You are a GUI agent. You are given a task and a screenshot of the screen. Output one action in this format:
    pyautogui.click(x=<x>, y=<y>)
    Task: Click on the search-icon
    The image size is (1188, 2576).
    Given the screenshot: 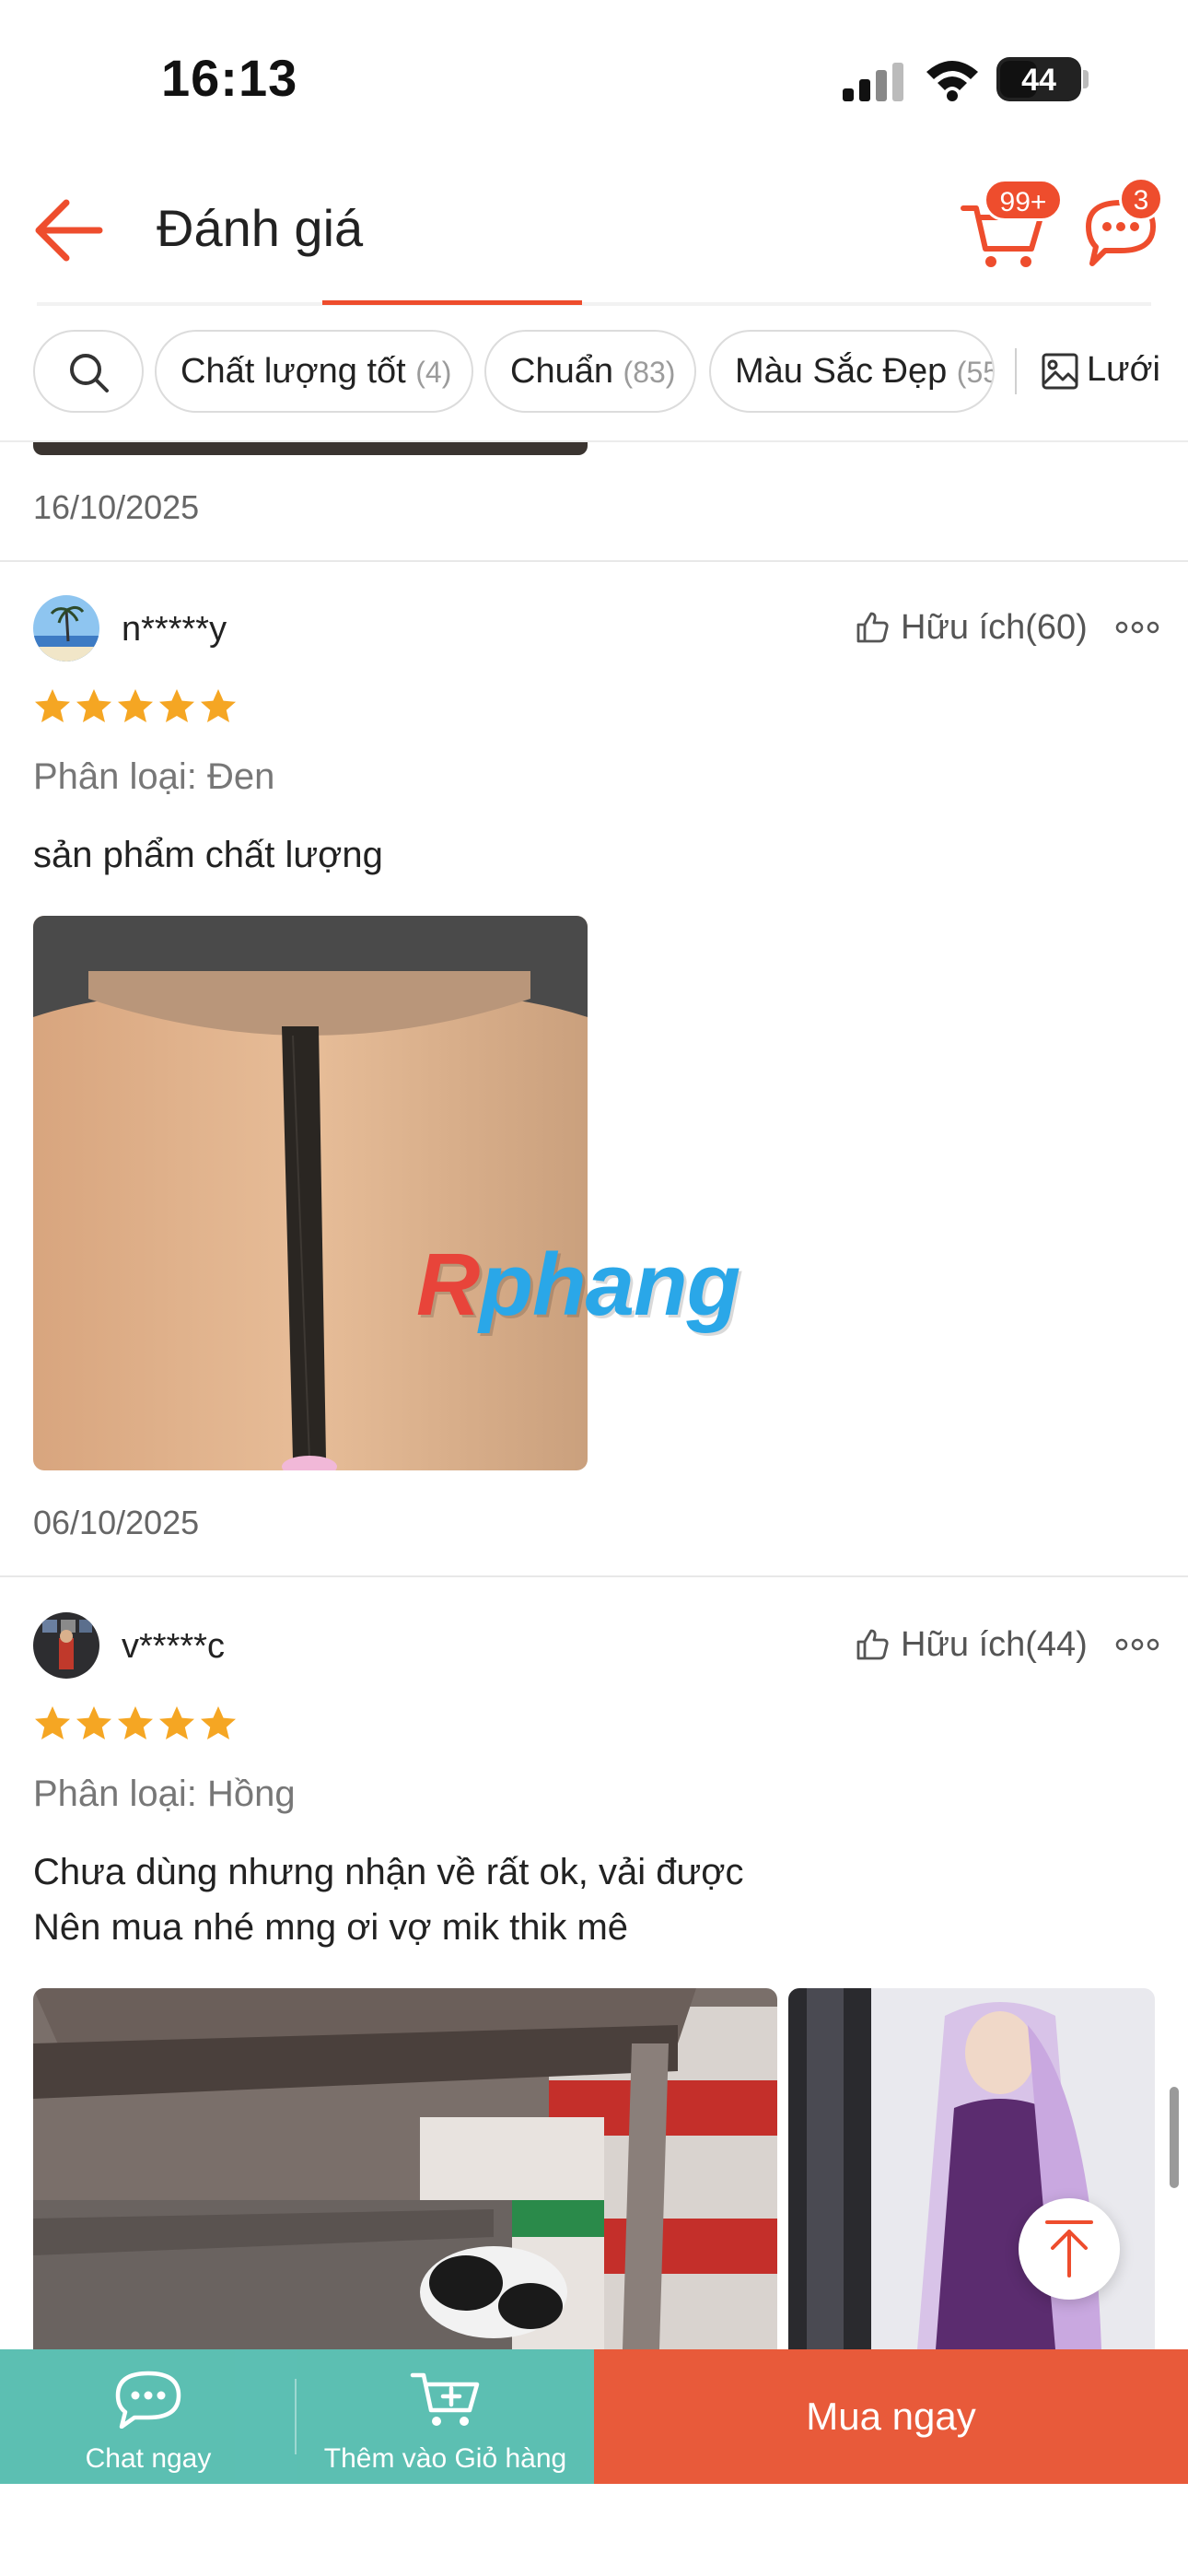 What is the action you would take?
    pyautogui.click(x=89, y=373)
    